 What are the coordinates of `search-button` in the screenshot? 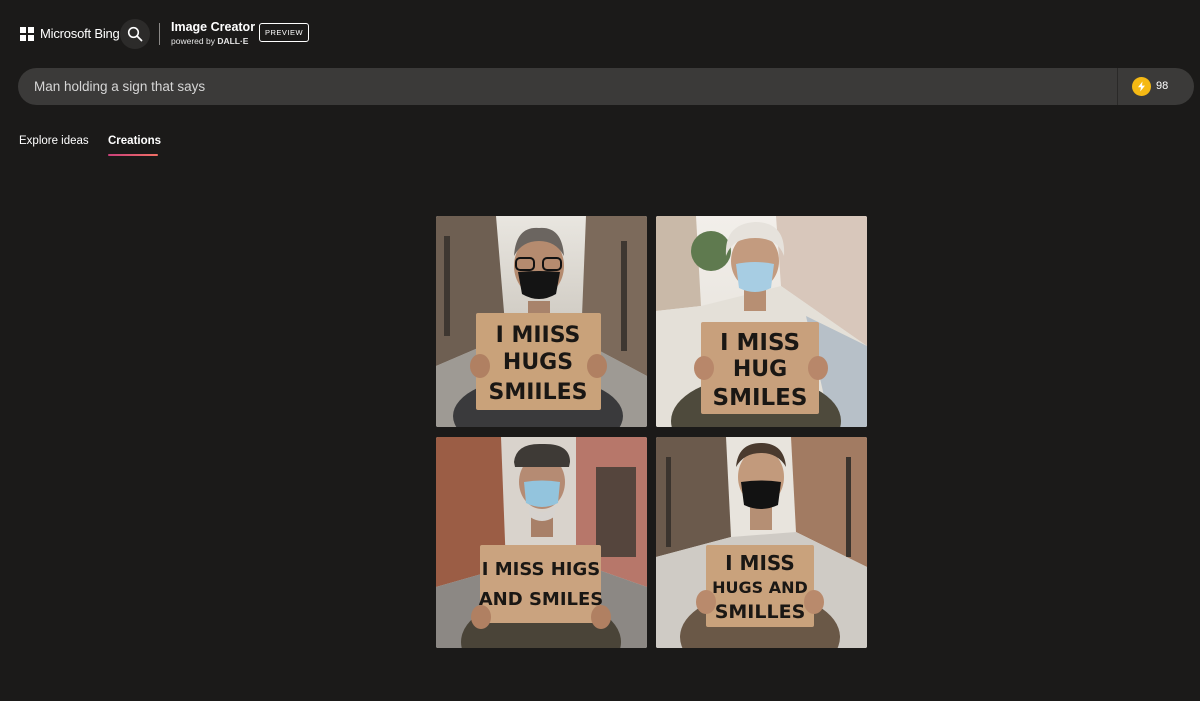 It's located at (135, 34).